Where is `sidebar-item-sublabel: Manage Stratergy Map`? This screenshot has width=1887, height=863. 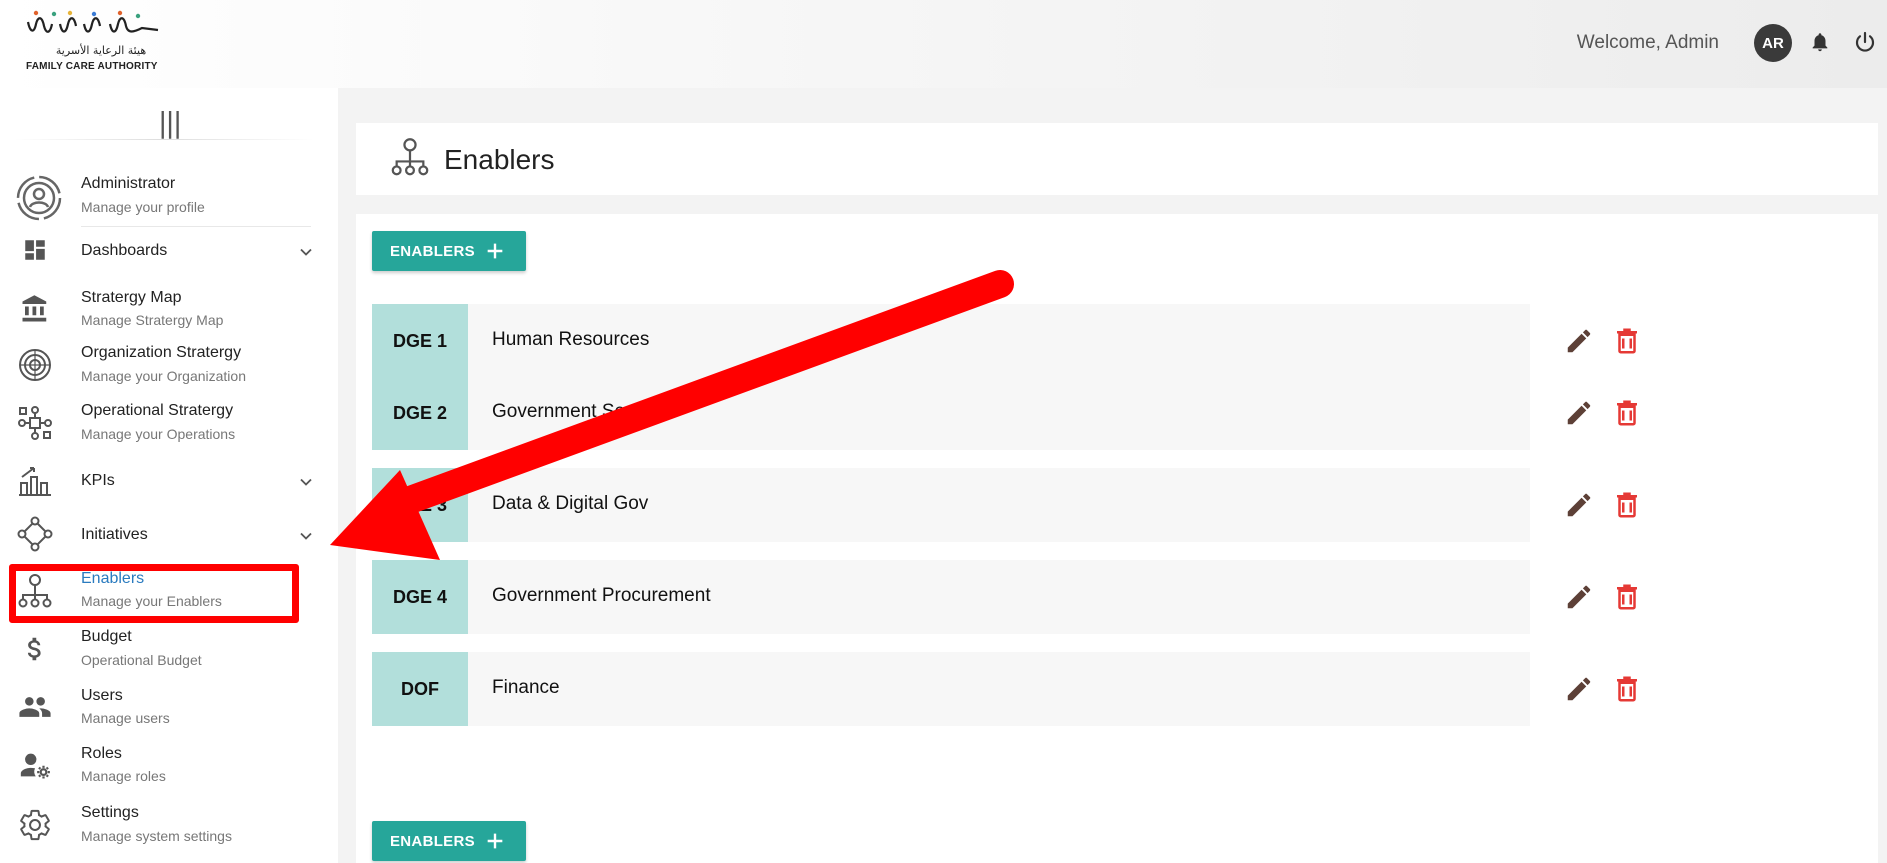 sidebar-item-sublabel: Manage Stratergy Map is located at coordinates (152, 320).